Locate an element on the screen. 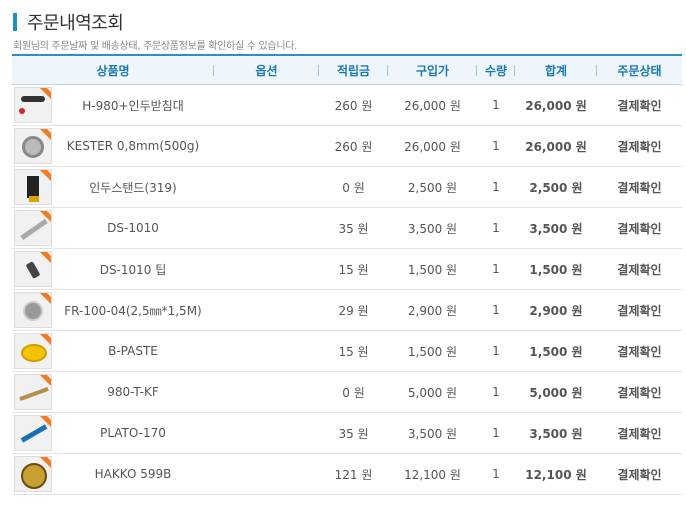  table-row: HAKKO 599B 121 원 12,100 원 1 12,100 원 결제확인 is located at coordinates (347, 474).